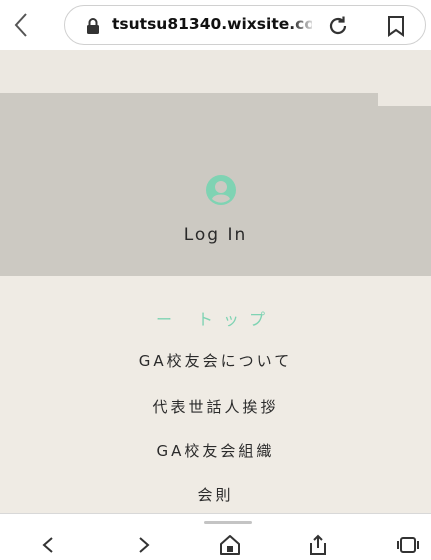 The image size is (431, 560). Describe the element at coordinates (215, 406) in the screenshot. I see `menu-item-greeting: 代表世話人挨拶` at that location.